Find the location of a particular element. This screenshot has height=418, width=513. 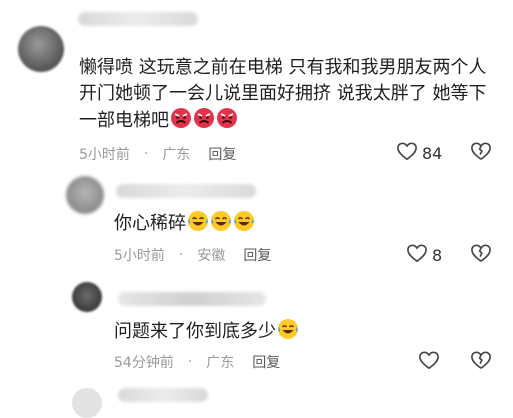

timestamp: 54分钟前 is located at coordinates (144, 363).